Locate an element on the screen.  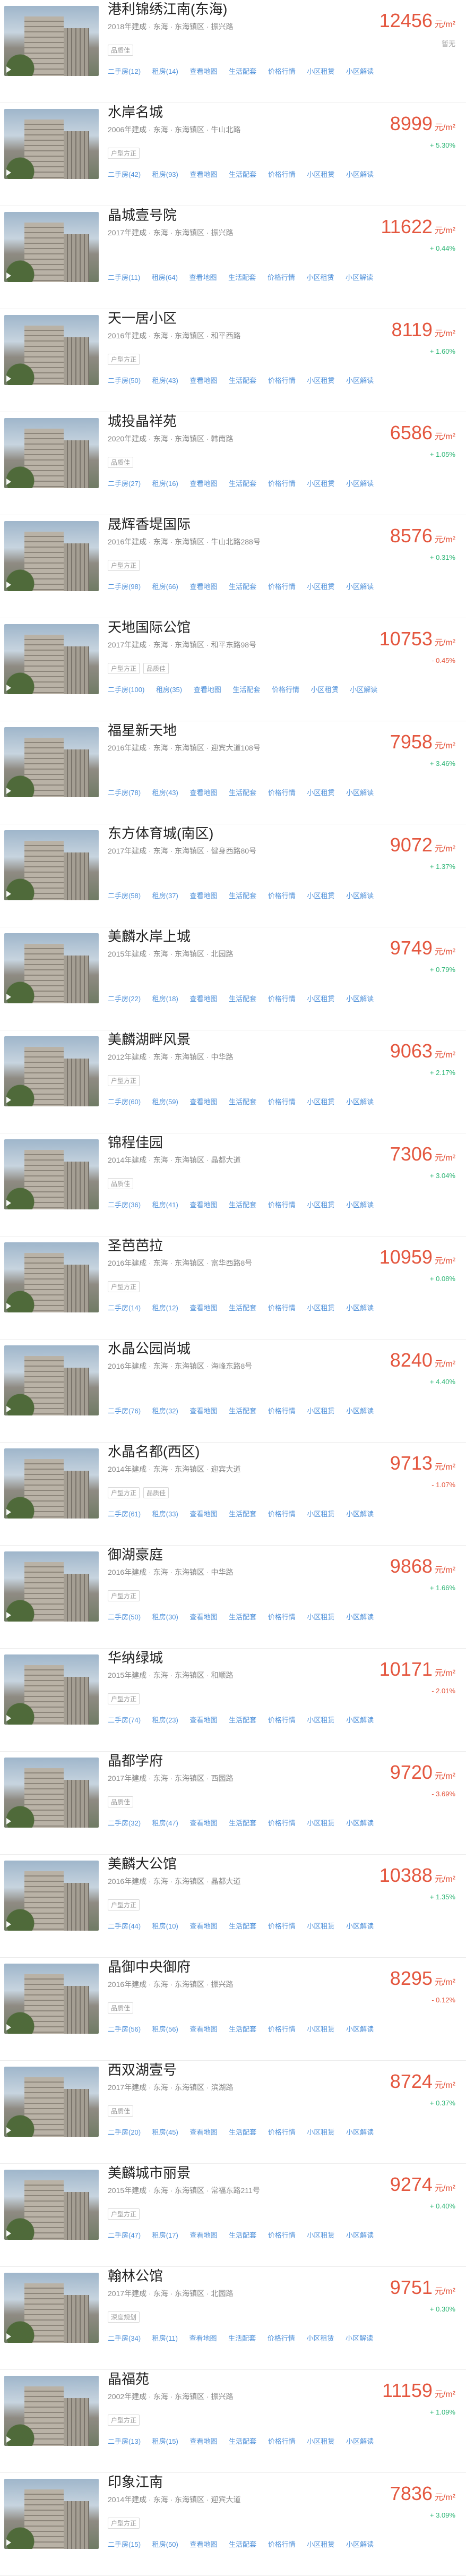
community-name: 美麟水岸上城 is located at coordinates (149, 936).